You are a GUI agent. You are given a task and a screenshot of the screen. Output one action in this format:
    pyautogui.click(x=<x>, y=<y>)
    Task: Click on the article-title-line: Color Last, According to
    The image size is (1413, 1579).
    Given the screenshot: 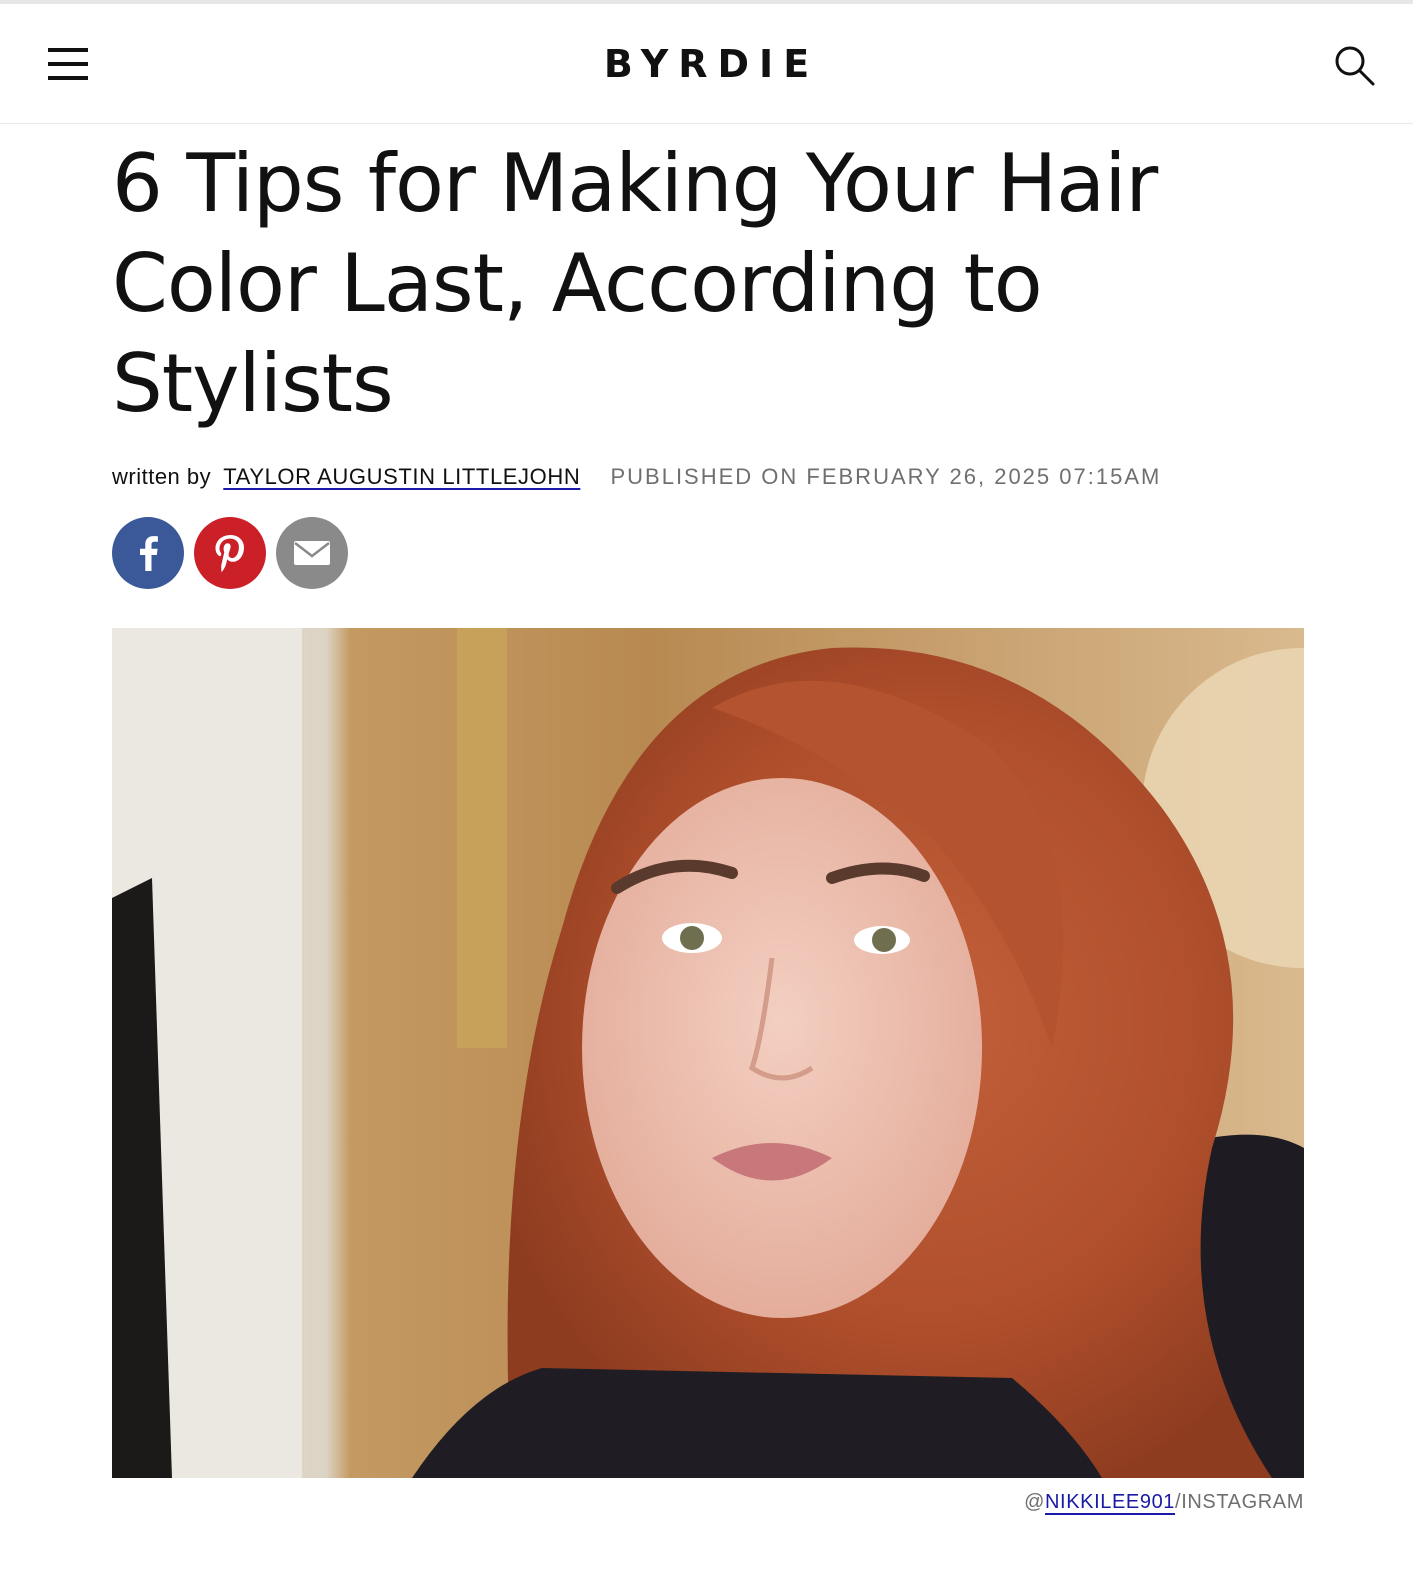 What is the action you would take?
    pyautogui.click(x=577, y=283)
    